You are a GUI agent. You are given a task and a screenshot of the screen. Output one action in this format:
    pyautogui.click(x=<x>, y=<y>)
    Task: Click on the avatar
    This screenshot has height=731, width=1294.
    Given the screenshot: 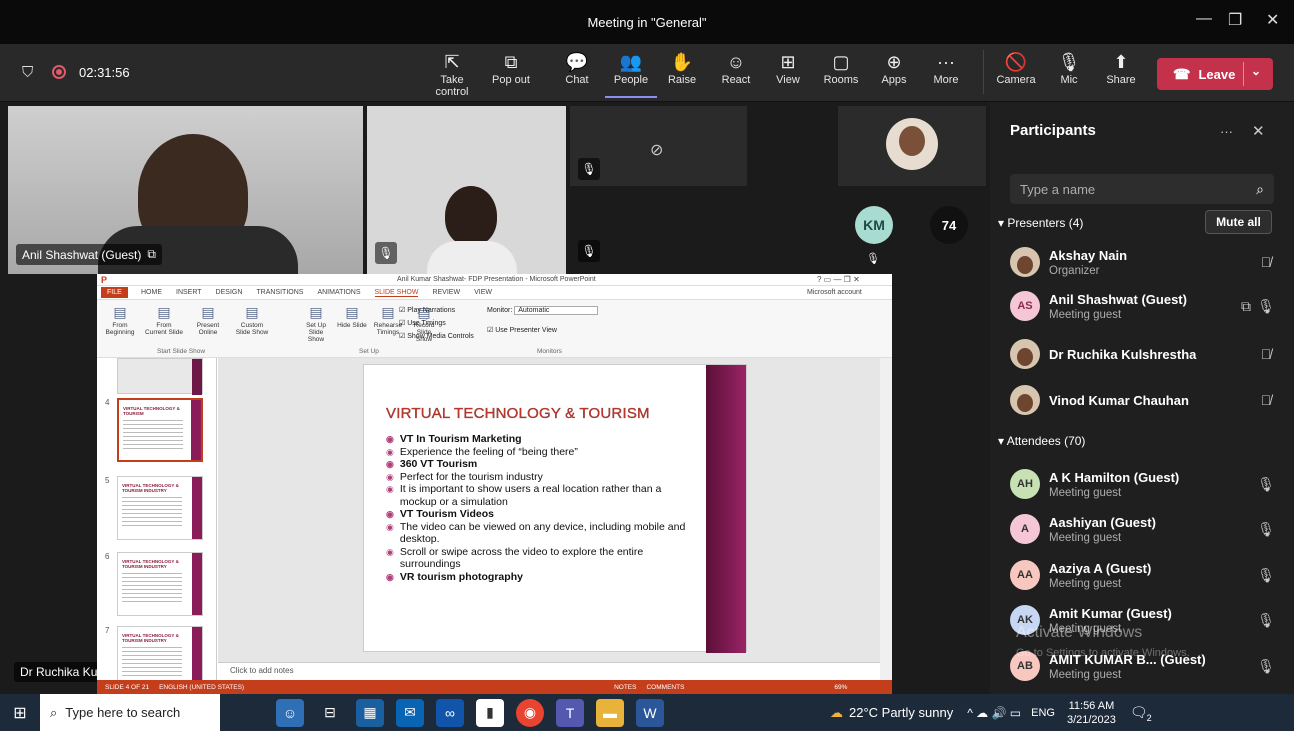 What is the action you would take?
    pyautogui.click(x=1025, y=400)
    